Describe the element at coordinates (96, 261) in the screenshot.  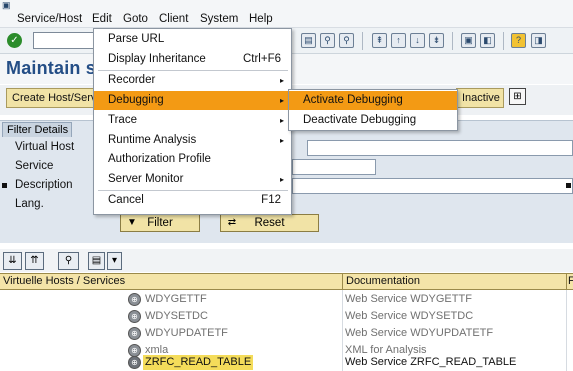
I see `print-list-icon: ▤` at that location.